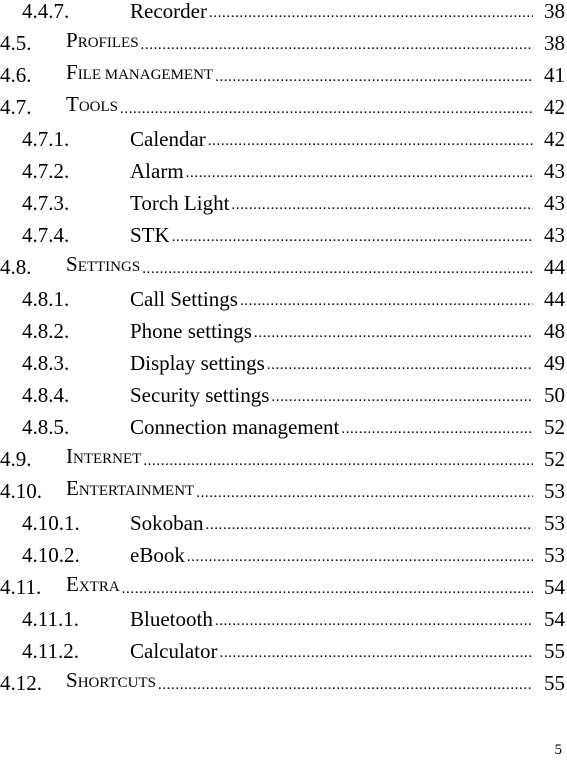 The height and width of the screenshot is (770, 567). I want to click on toc-entry-title: eBook, so click(157, 555).